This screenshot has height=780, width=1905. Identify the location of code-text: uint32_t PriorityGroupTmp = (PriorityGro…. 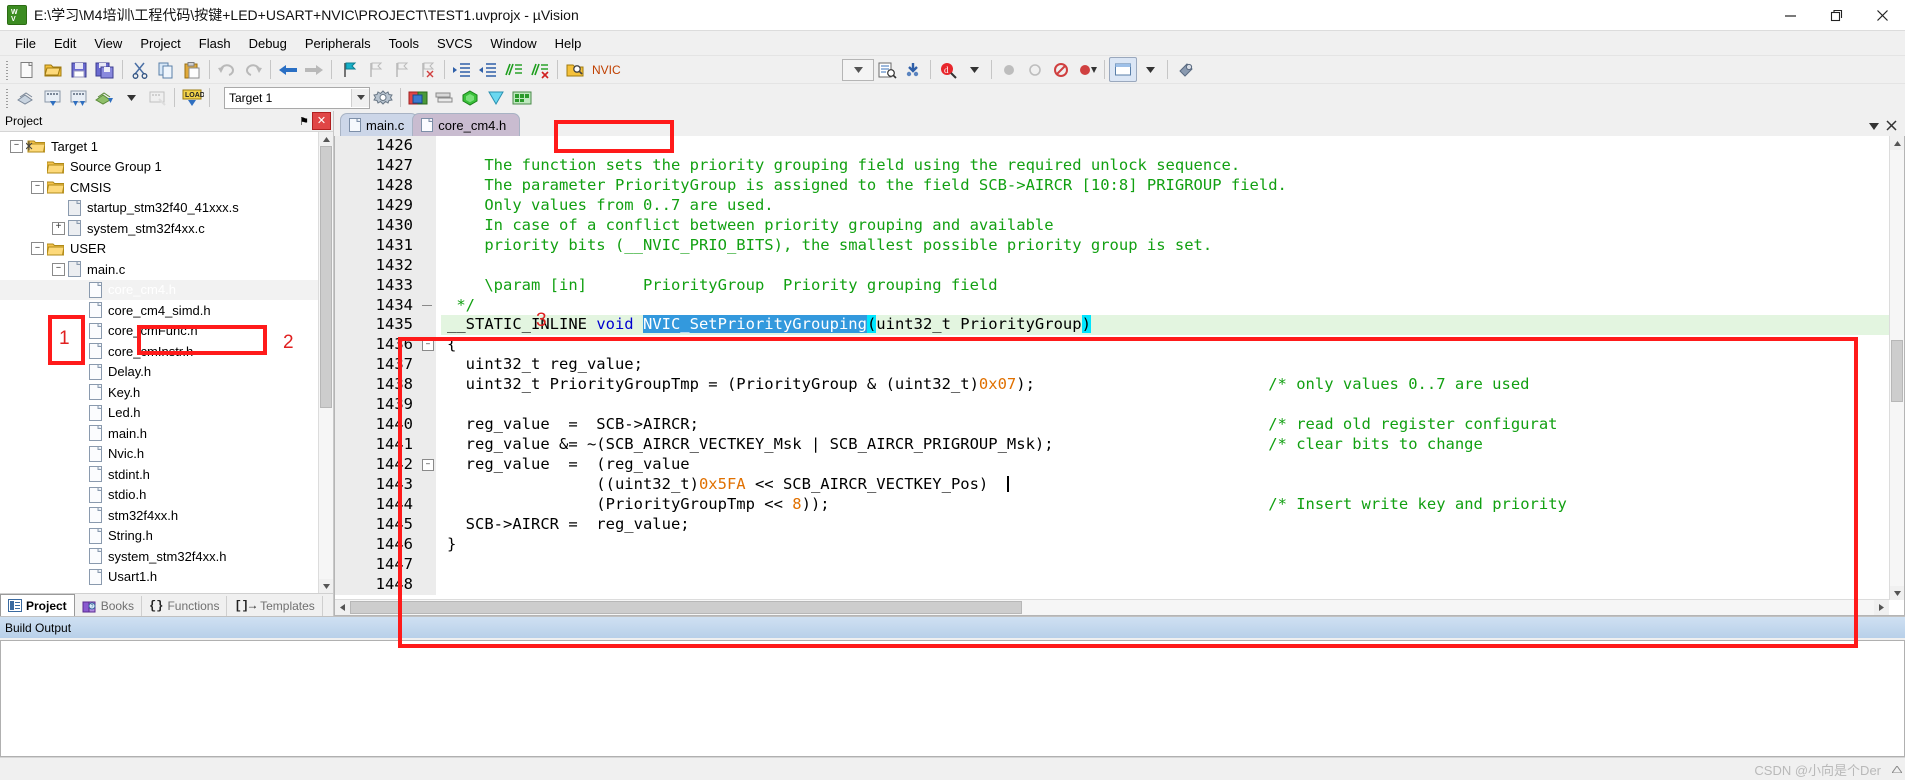
(1165, 385).